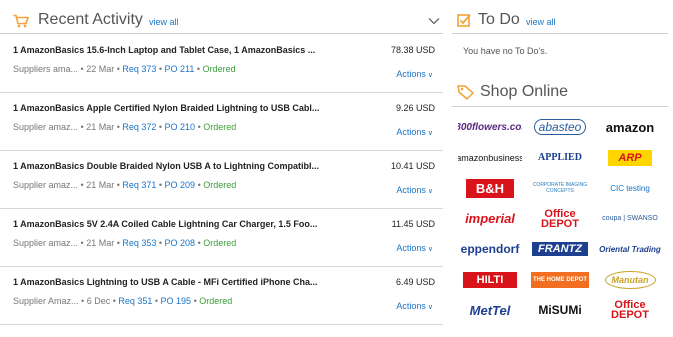 The image size is (673, 337). Describe the element at coordinates (139, 243) in the screenshot. I see `requisition-link: Req 353` at that location.